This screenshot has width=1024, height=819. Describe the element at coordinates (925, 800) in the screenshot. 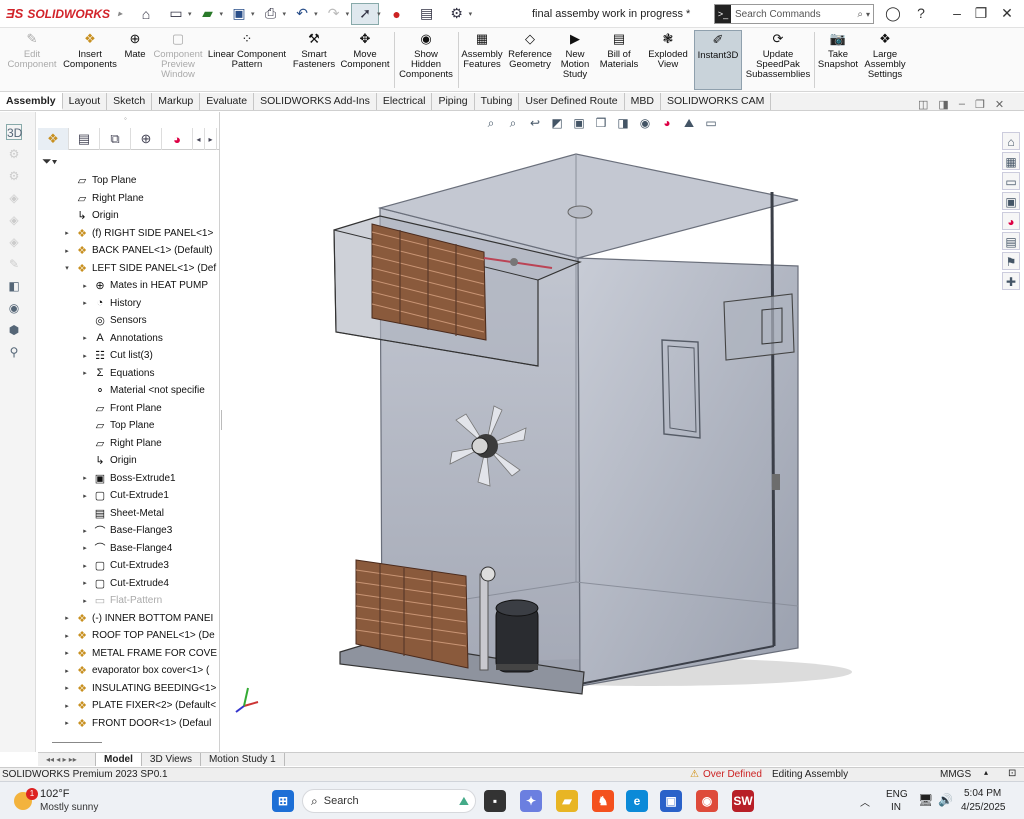

I see `network-icon: 🖥` at that location.